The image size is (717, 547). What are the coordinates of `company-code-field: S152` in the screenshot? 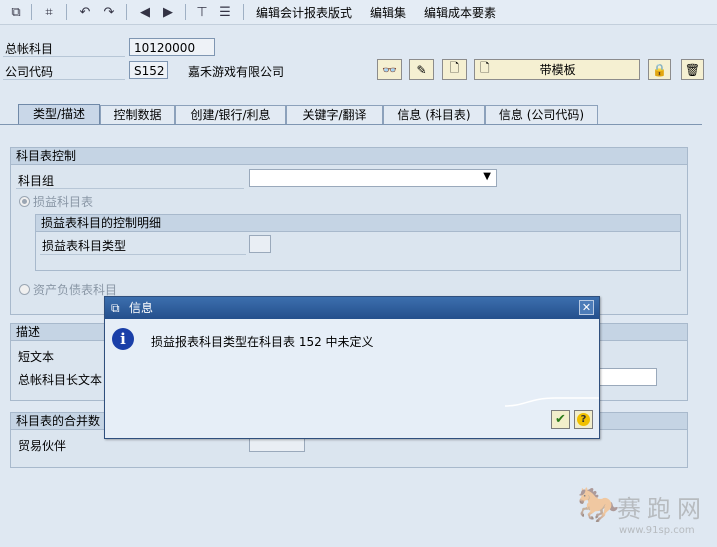 It's located at (148, 70).